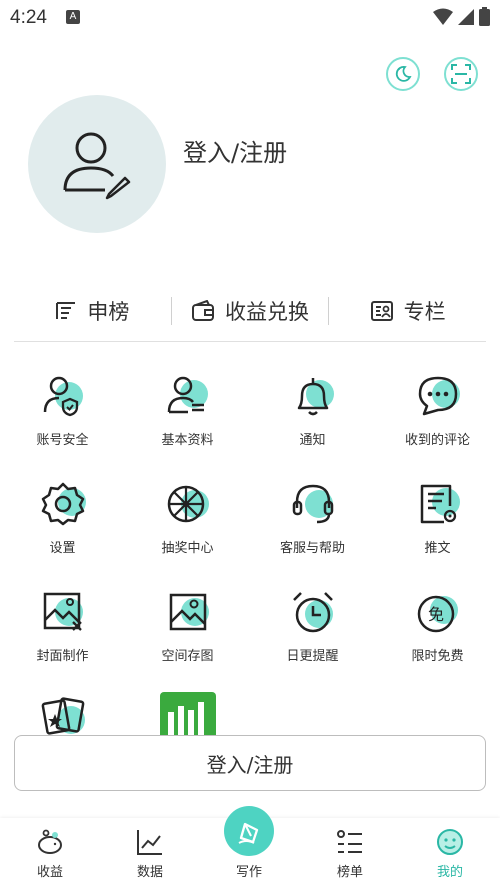  What do you see at coordinates (63, 612) in the screenshot?
I see `image-scissors-icon` at bounding box center [63, 612].